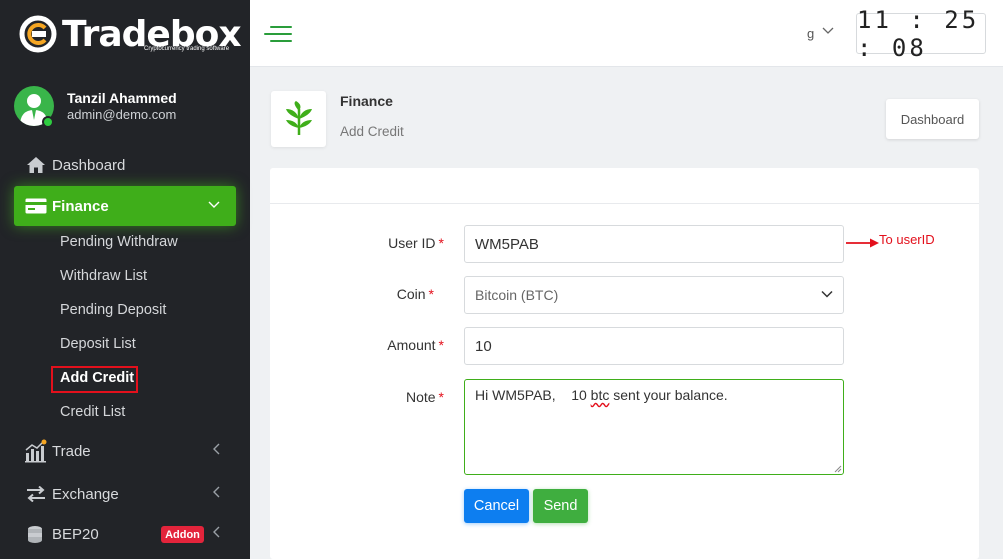 The width and height of the screenshot is (1003, 559). What do you see at coordinates (48, 122) in the screenshot?
I see `online-status-dot` at bounding box center [48, 122].